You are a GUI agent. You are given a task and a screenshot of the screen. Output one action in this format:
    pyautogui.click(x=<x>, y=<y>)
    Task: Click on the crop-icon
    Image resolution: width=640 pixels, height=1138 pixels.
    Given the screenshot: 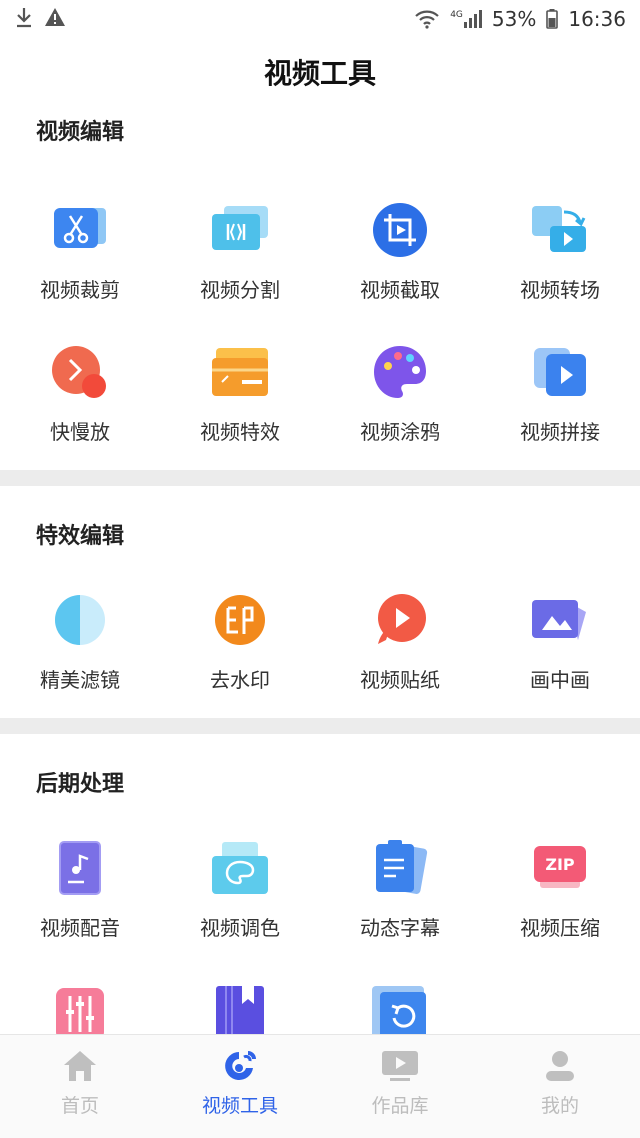 What is the action you would take?
    pyautogui.click(x=400, y=230)
    